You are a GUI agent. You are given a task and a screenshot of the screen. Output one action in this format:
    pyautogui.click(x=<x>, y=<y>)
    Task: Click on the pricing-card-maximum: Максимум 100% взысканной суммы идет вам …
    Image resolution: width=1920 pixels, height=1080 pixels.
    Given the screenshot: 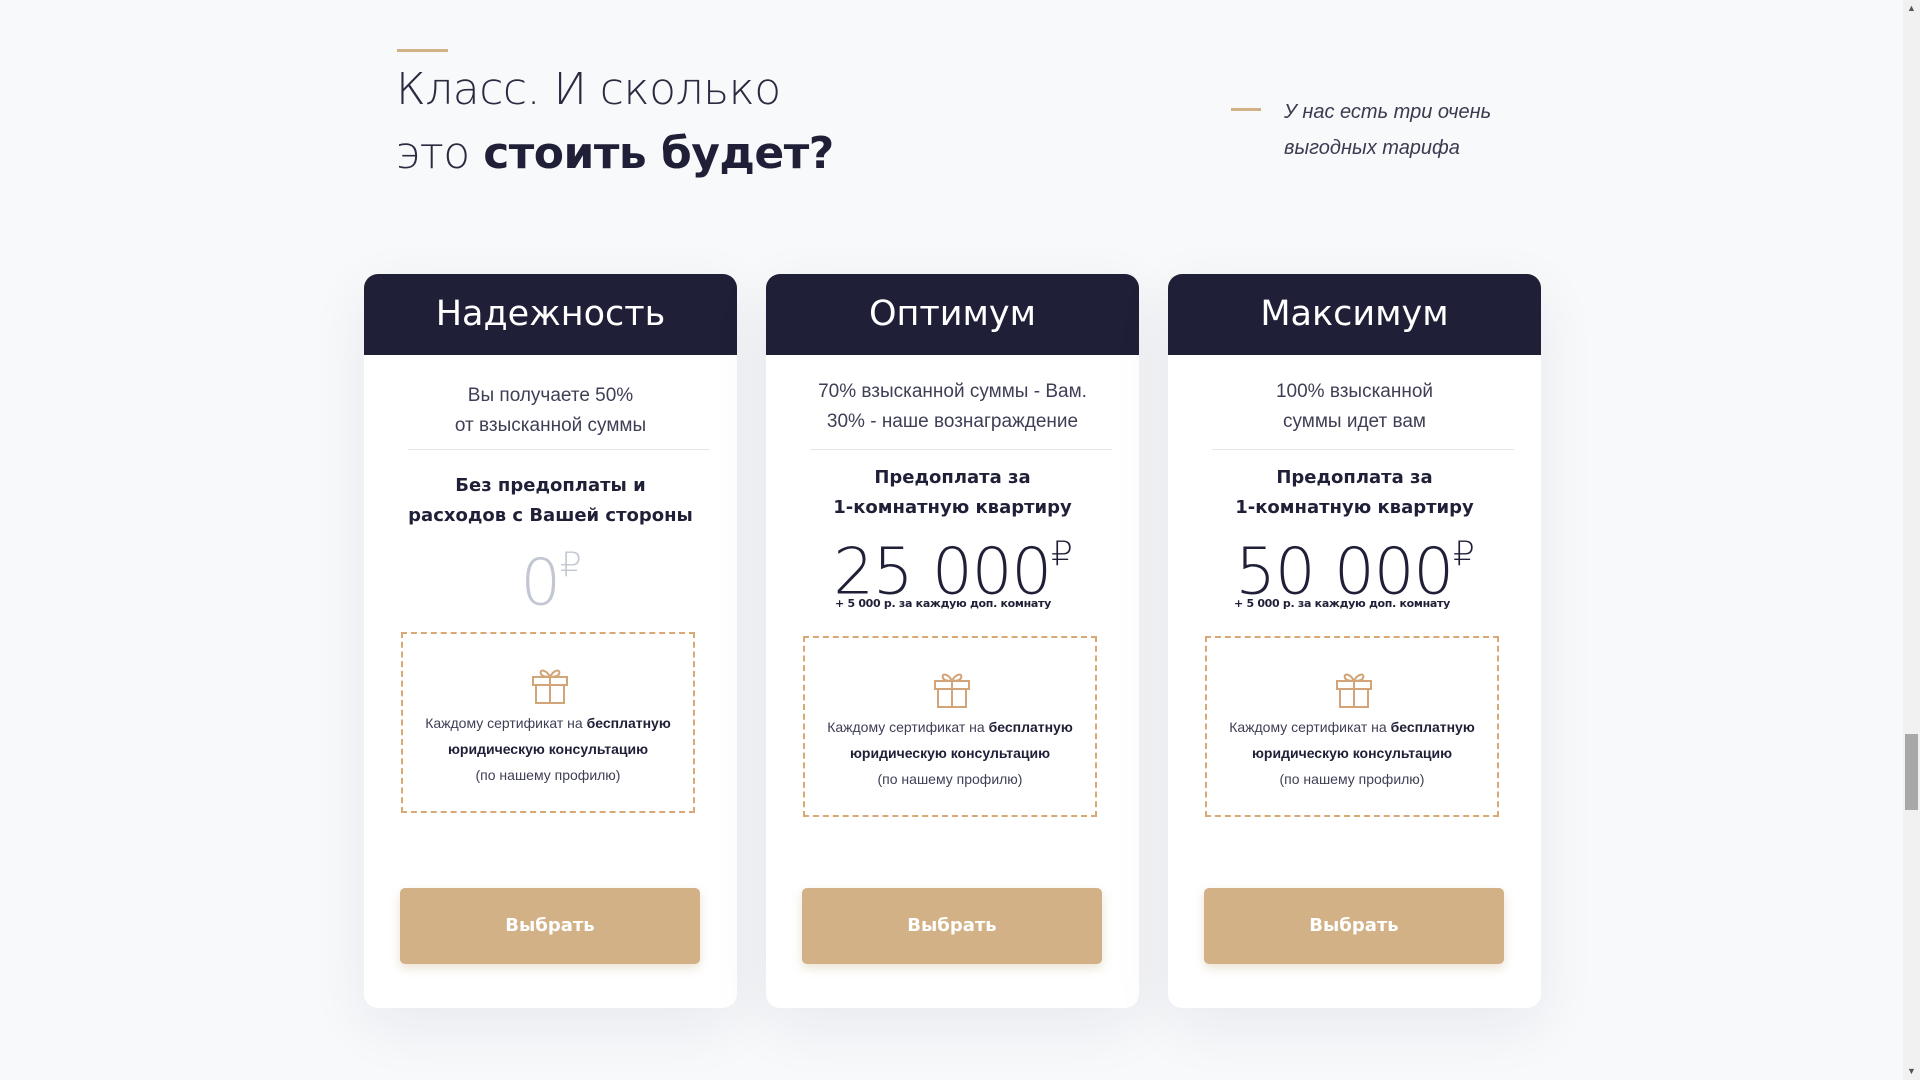 What is the action you would take?
    pyautogui.click(x=1354, y=641)
    